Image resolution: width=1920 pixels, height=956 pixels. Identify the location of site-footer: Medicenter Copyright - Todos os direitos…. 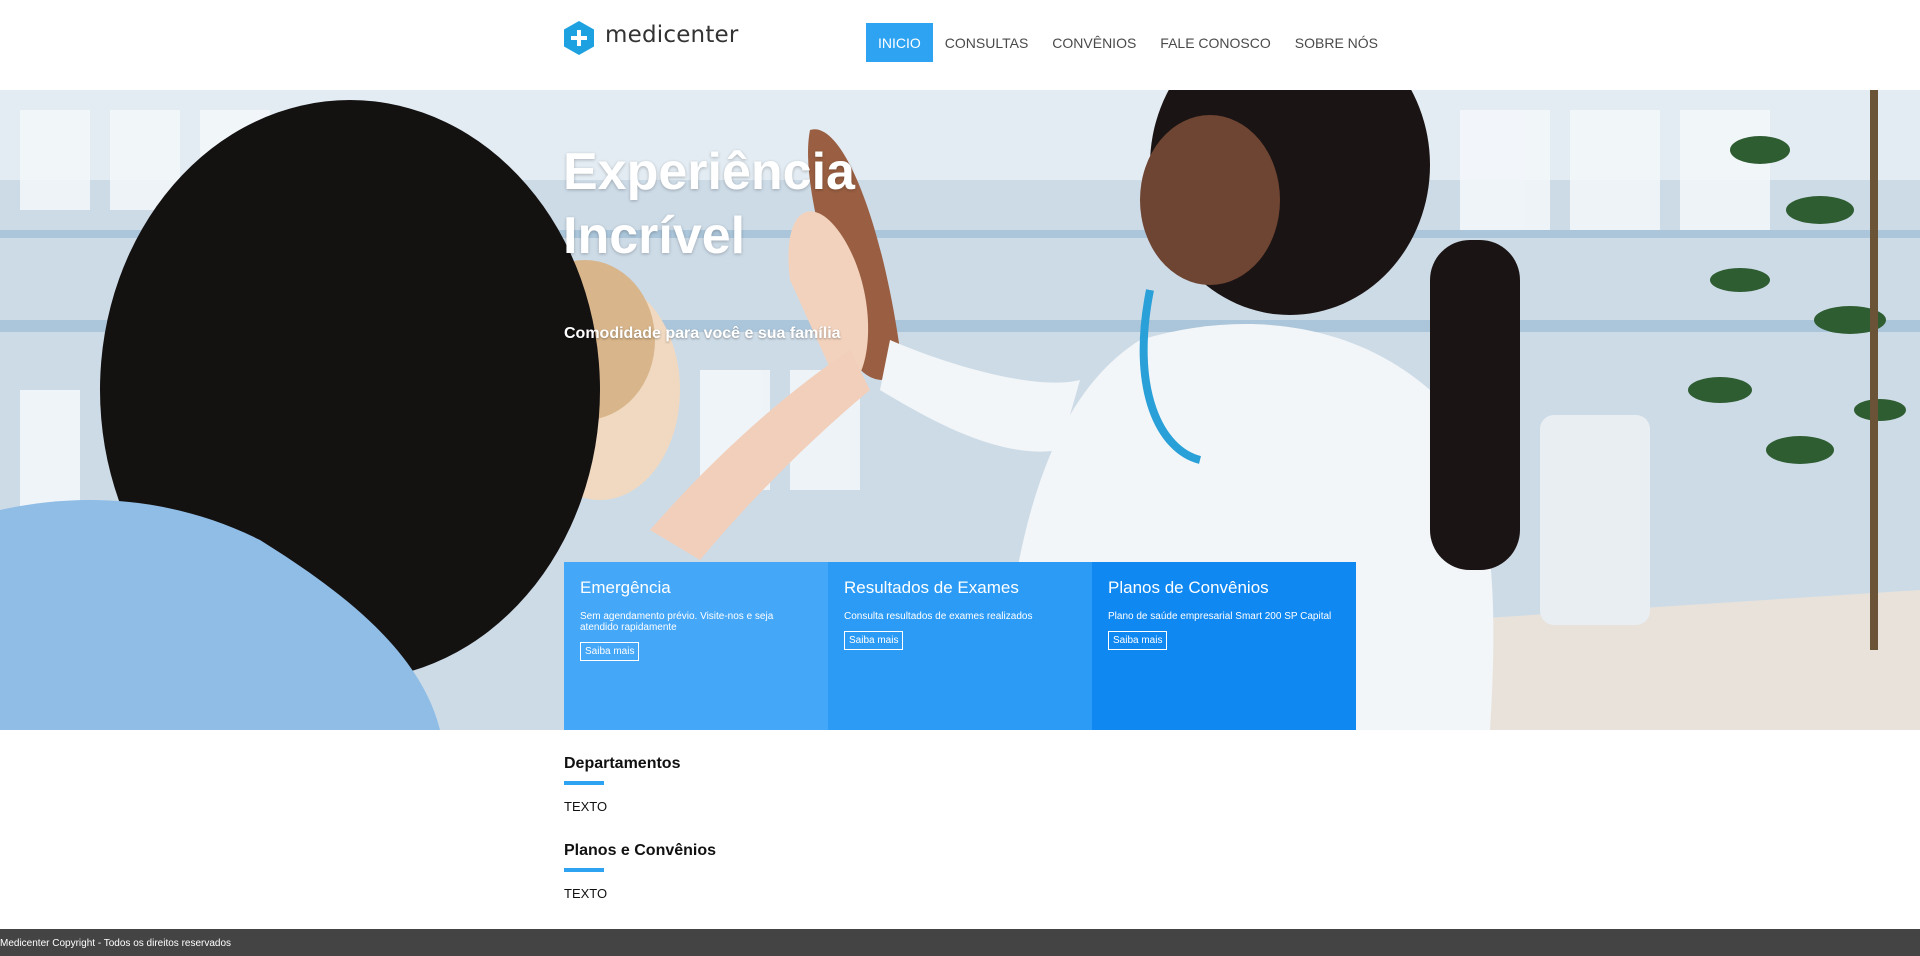
(960, 942).